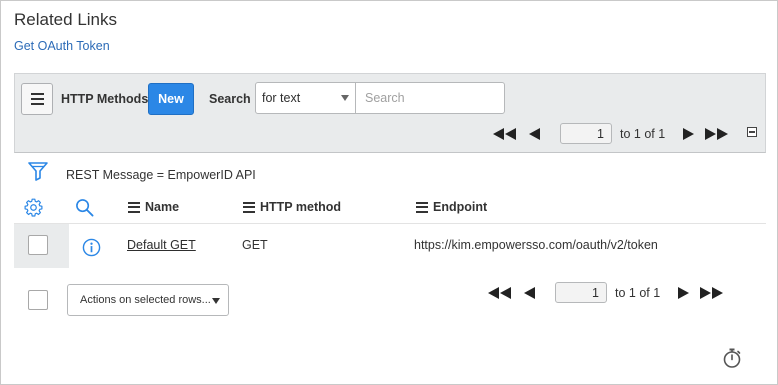 The image size is (778, 385). I want to click on row-select-cell, so click(41, 246).